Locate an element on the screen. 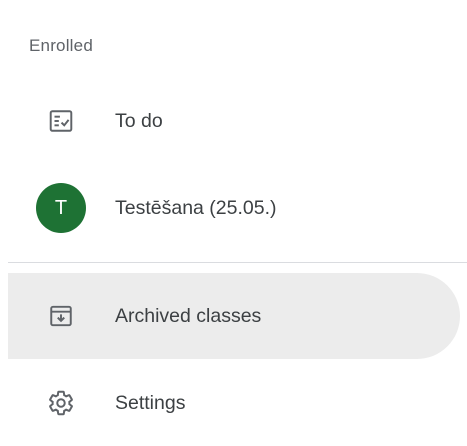 This screenshot has height=446, width=467. todo-list-icon is located at coordinates (61, 121).